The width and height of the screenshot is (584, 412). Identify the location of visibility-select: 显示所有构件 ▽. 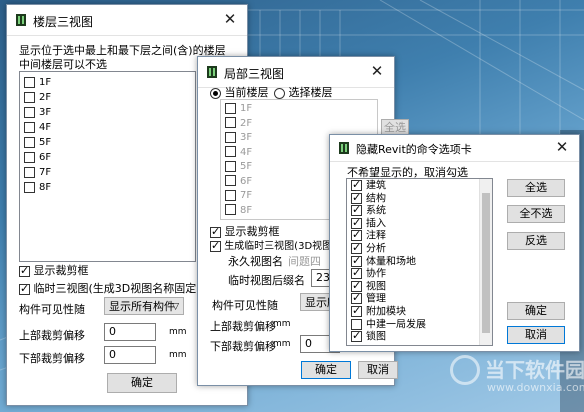
(144, 306).